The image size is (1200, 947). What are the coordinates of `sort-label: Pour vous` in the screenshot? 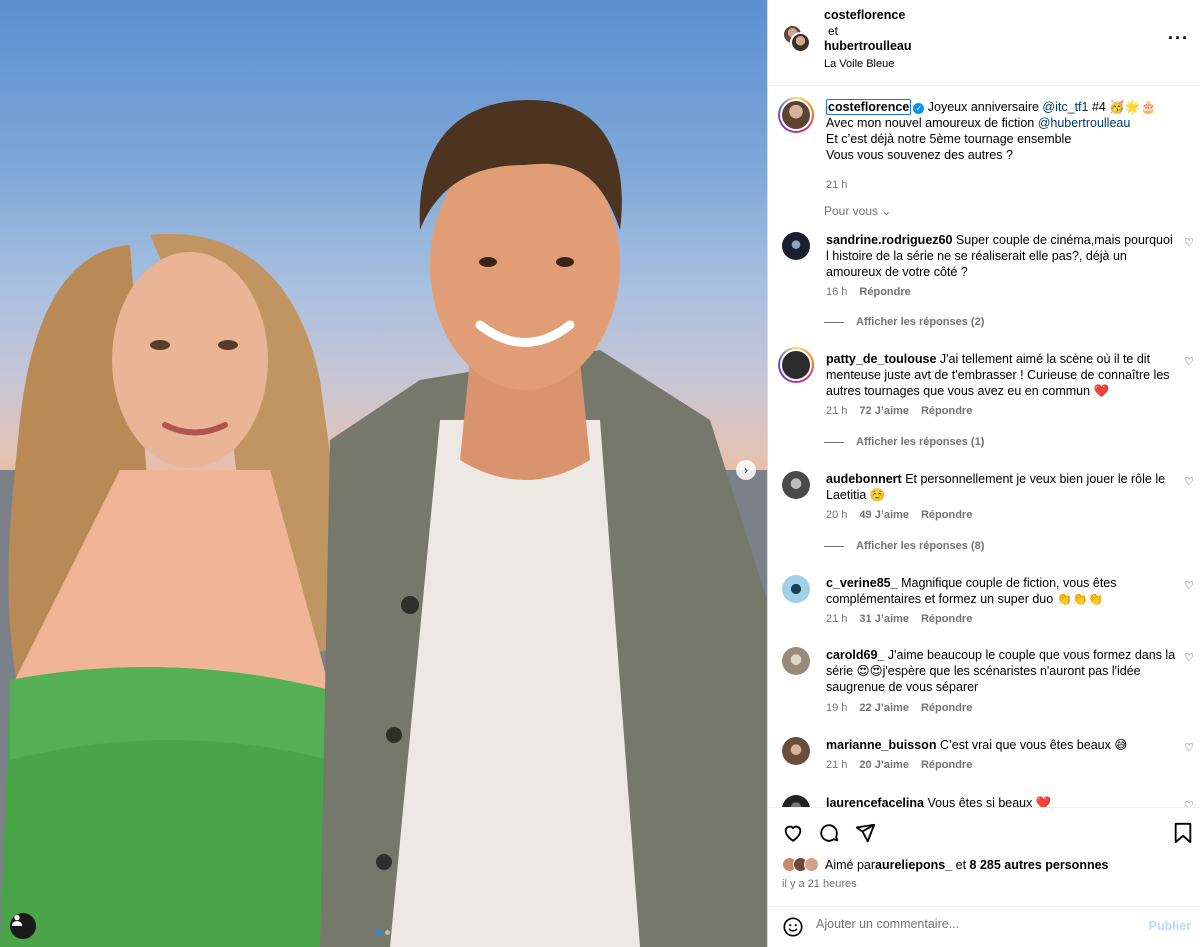 It's located at (851, 211).